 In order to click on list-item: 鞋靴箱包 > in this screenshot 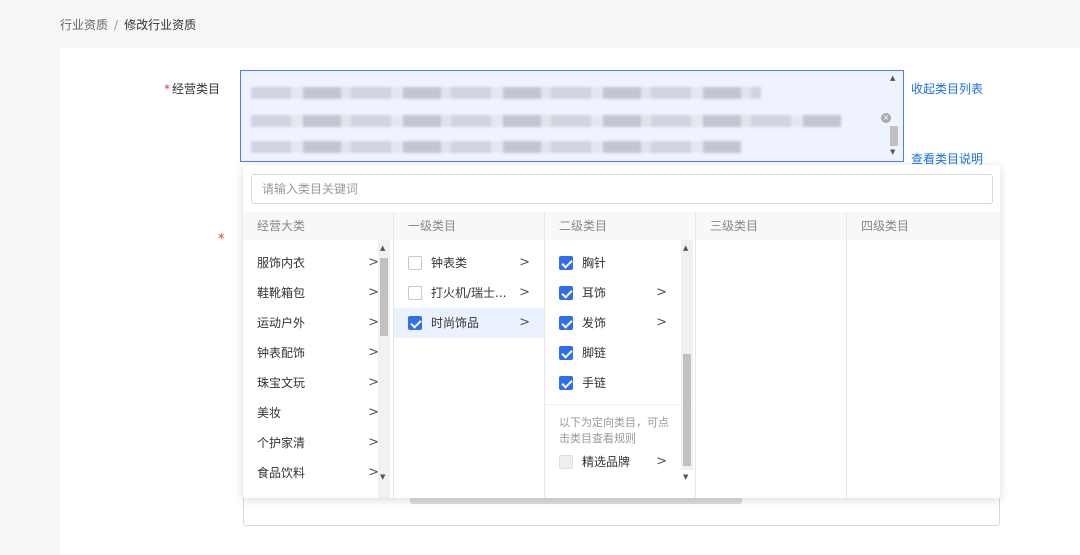, I will do `click(318, 293)`.